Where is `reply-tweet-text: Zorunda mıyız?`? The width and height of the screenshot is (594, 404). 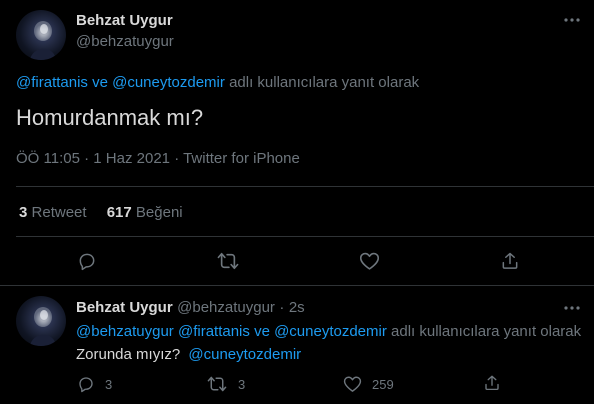 reply-tweet-text: Zorunda mıyız? is located at coordinates (128, 354).